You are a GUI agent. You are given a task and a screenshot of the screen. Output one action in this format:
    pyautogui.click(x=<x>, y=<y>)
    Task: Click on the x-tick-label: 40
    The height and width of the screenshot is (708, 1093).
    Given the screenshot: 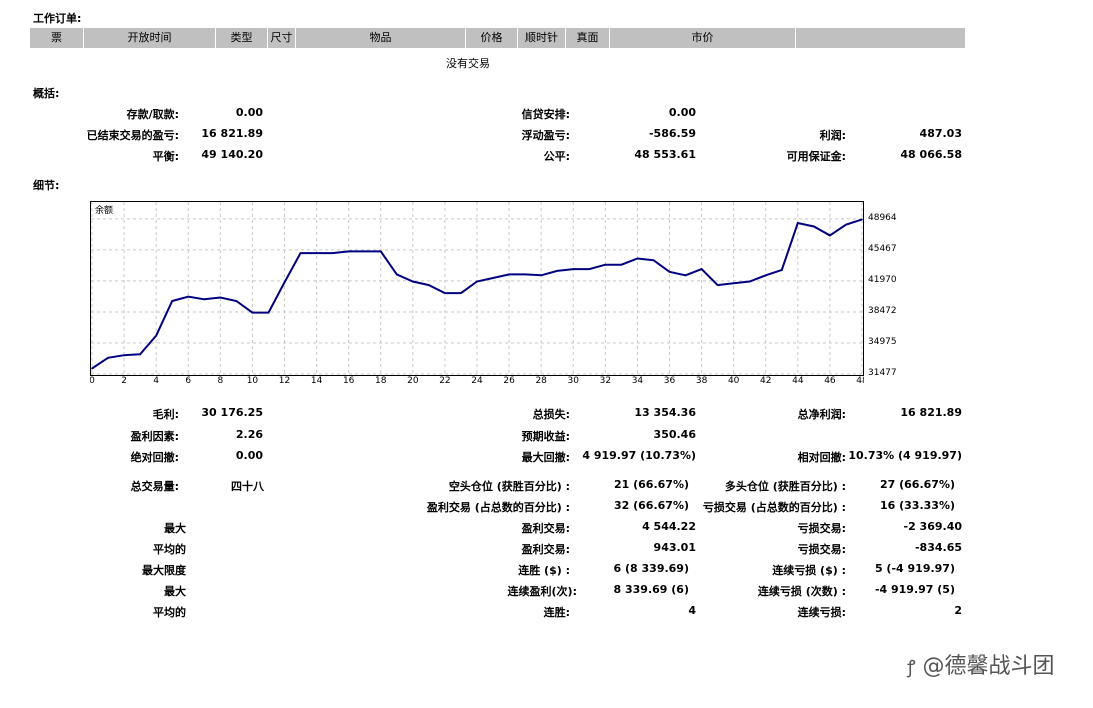 What is the action you would take?
    pyautogui.click(x=734, y=379)
    